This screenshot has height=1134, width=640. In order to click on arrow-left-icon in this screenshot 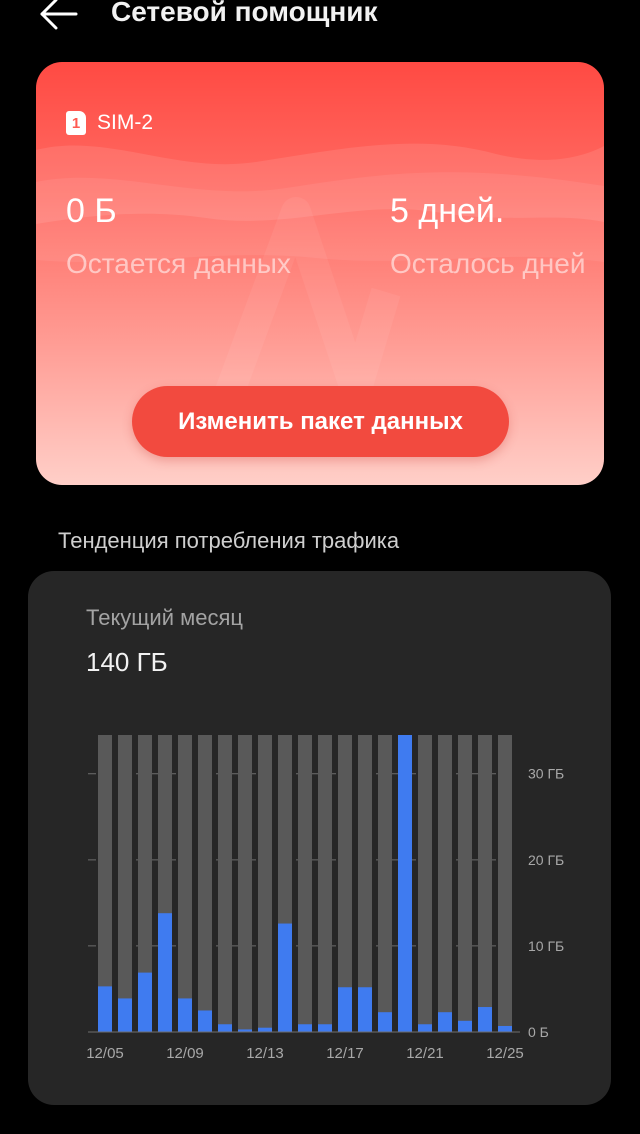, I will do `click(59, 15)`.